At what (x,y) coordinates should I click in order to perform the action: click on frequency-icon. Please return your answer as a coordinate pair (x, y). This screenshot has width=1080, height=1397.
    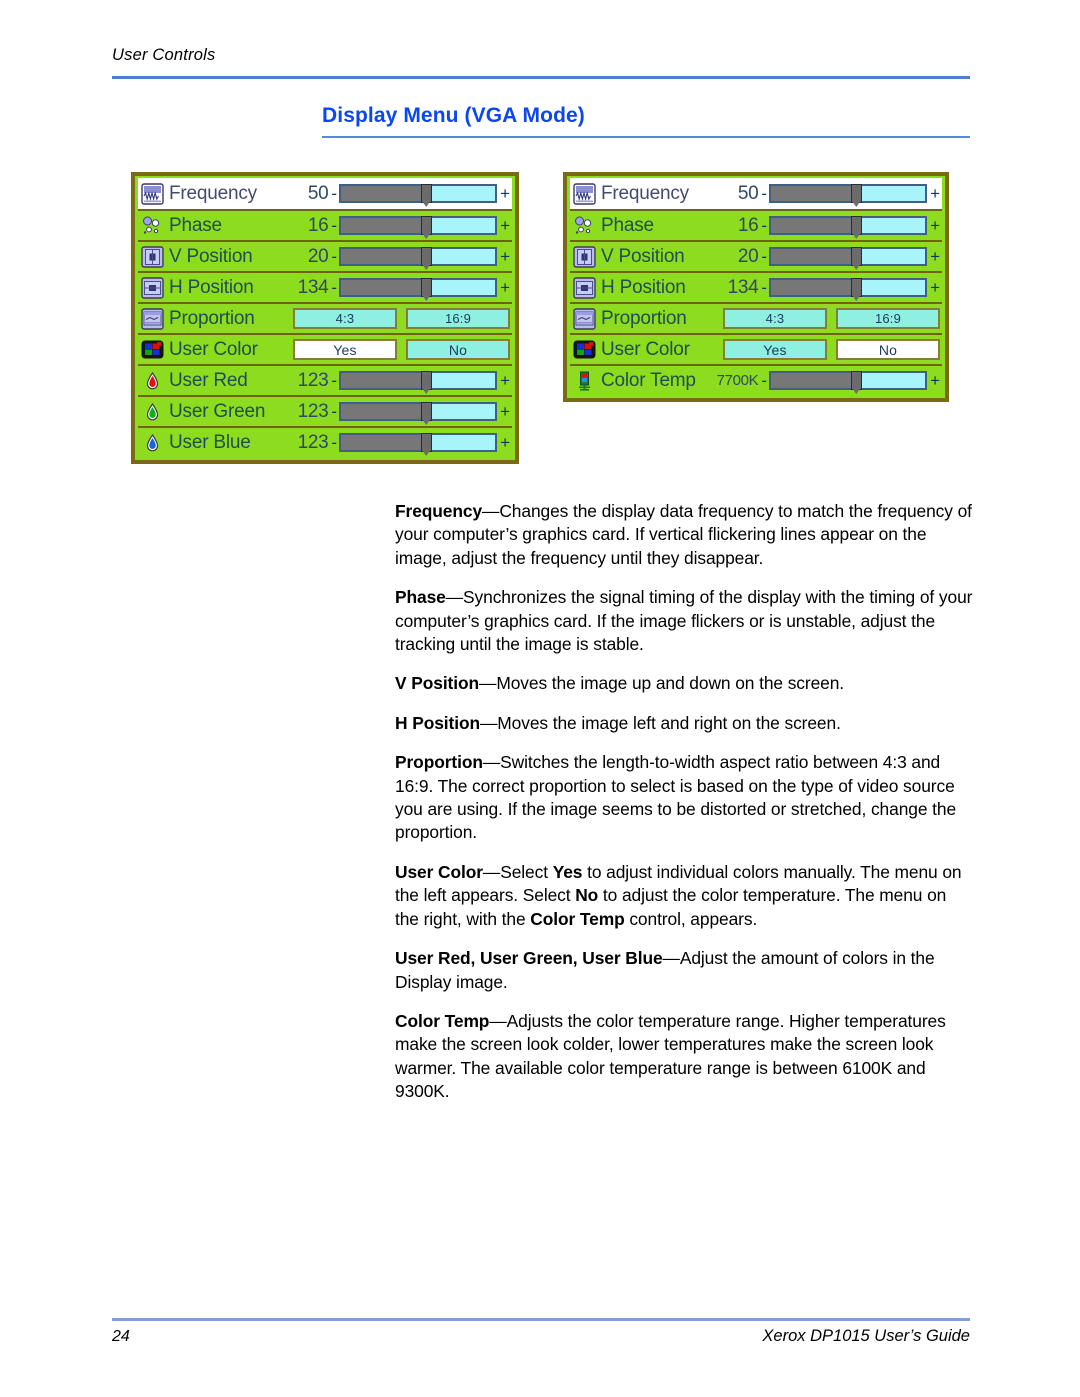
    Looking at the image, I should click on (152, 193).